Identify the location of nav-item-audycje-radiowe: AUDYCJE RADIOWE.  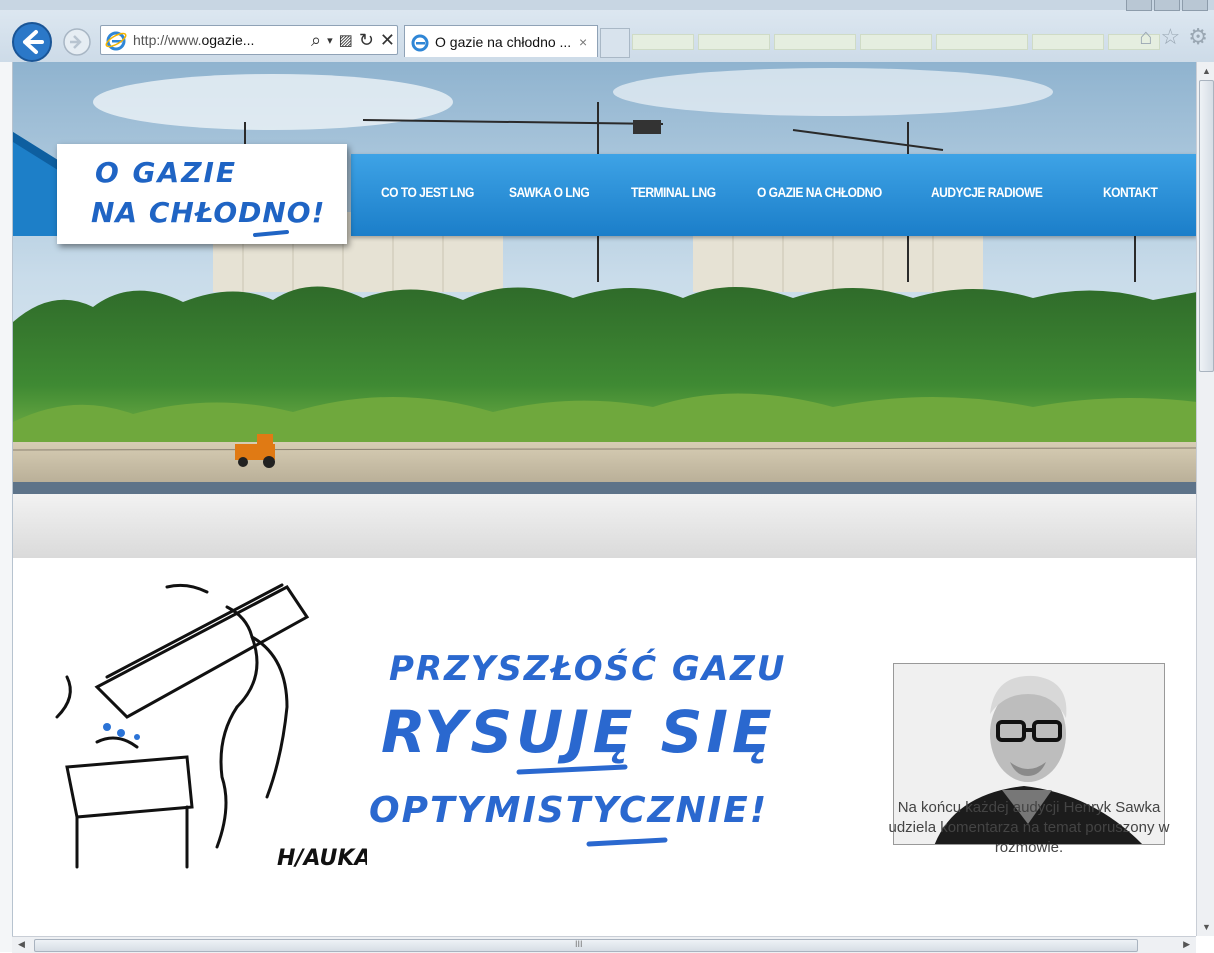
(987, 192).